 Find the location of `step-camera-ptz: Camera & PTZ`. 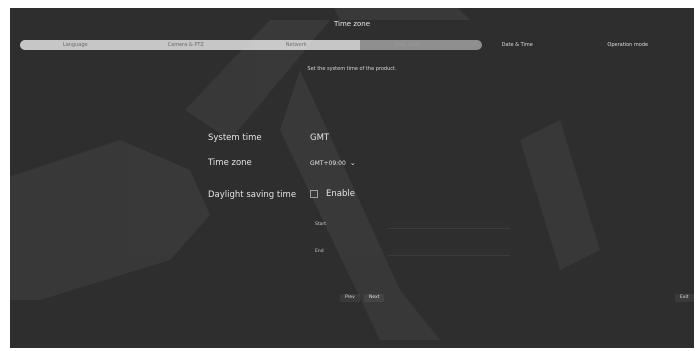

step-camera-ptz: Camera & PTZ is located at coordinates (185, 45).